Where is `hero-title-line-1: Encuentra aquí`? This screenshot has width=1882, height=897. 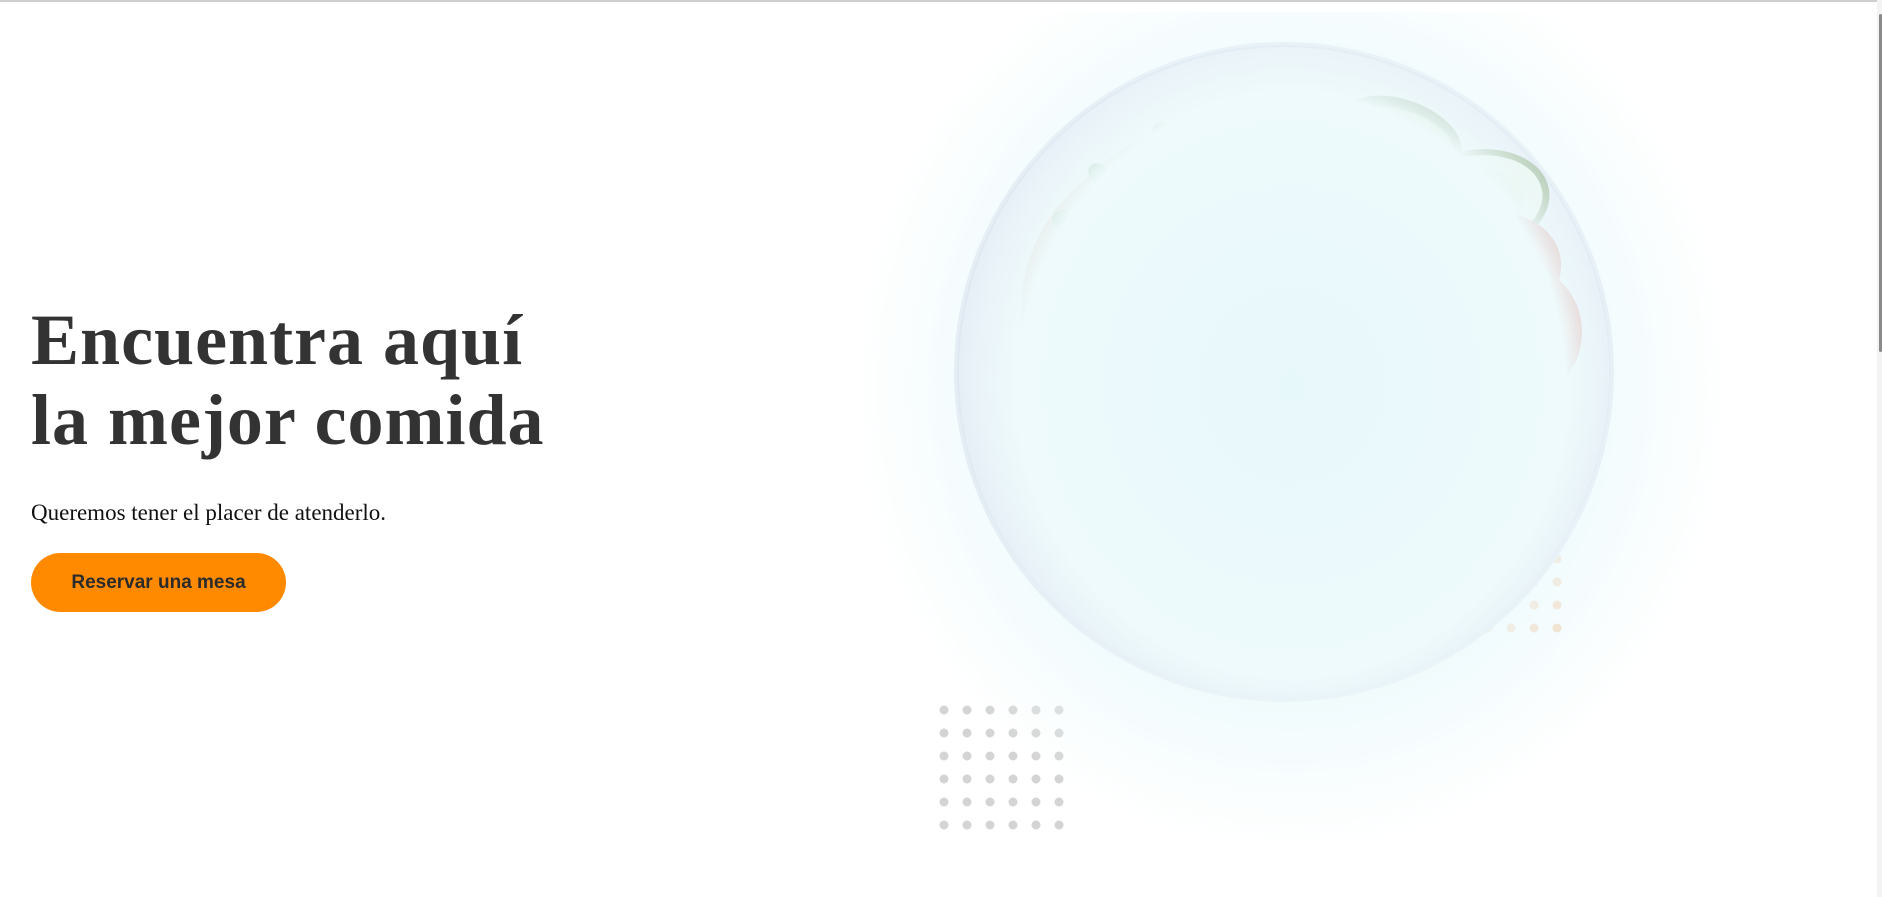
hero-title-line-1: Encuentra aquí is located at coordinates (277, 340).